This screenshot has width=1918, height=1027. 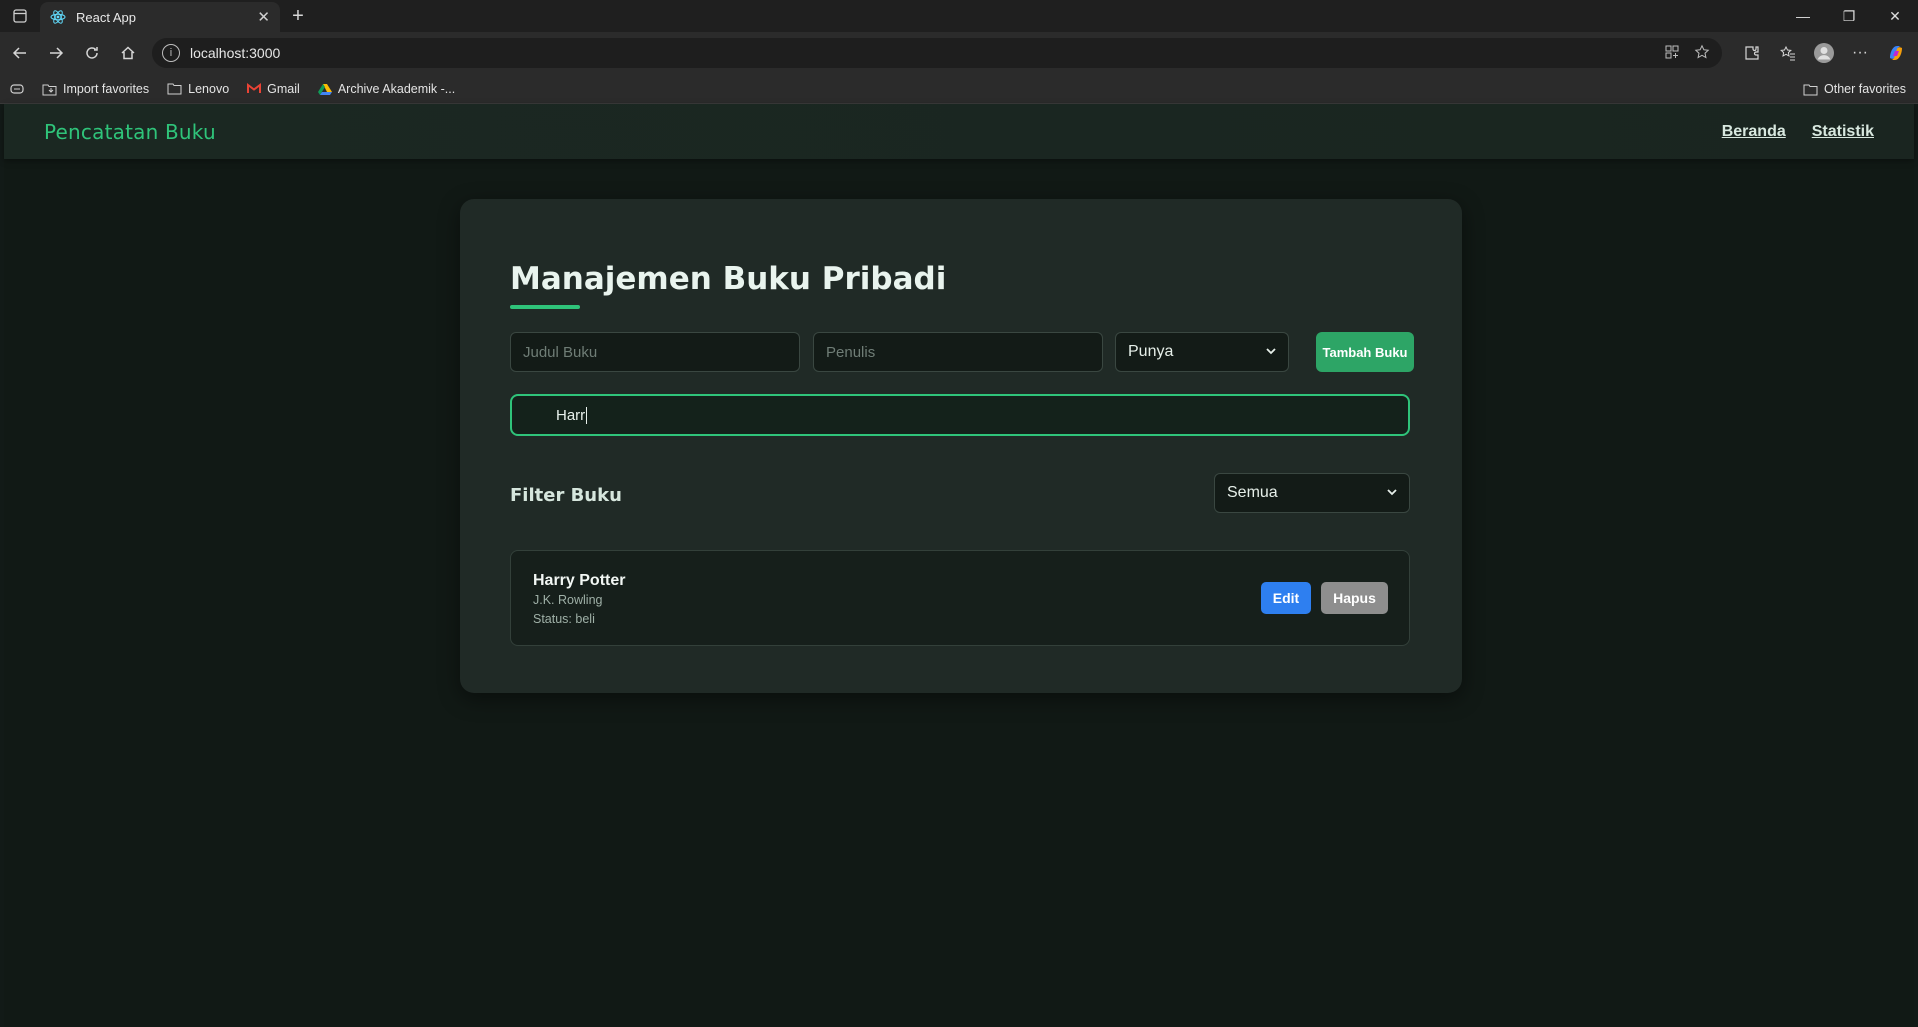 What do you see at coordinates (20, 16) in the screenshot?
I see `tab-actions-icon` at bounding box center [20, 16].